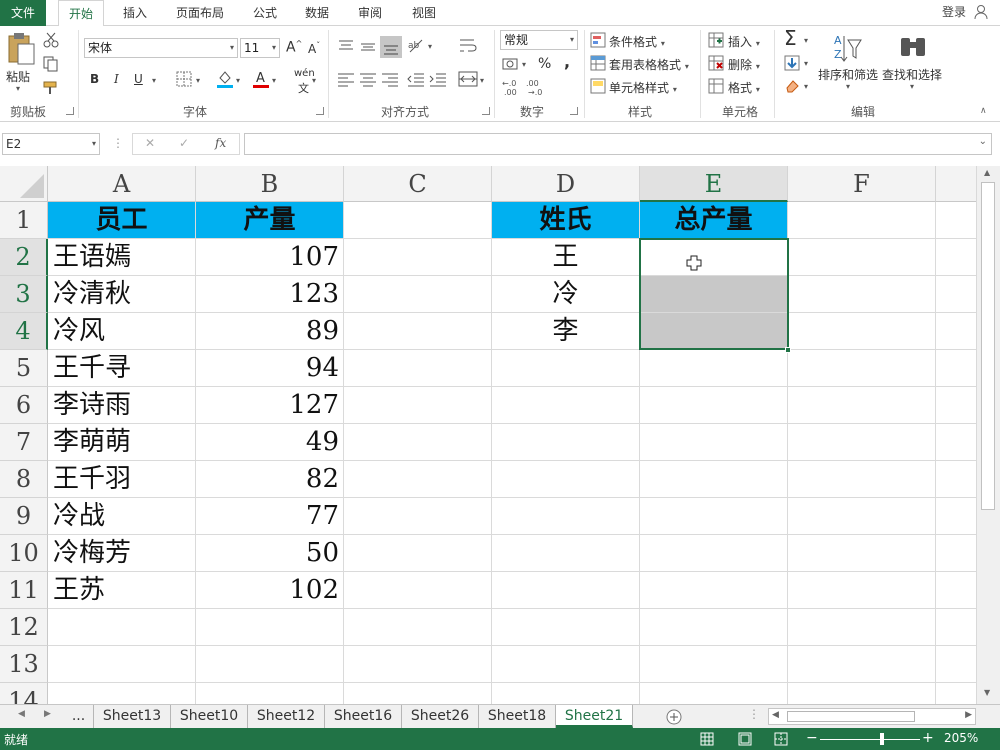 Image resolution: width=1000 pixels, height=750 pixels. What do you see at coordinates (618, 144) in the screenshot?
I see `formula-input: ⌄` at bounding box center [618, 144].